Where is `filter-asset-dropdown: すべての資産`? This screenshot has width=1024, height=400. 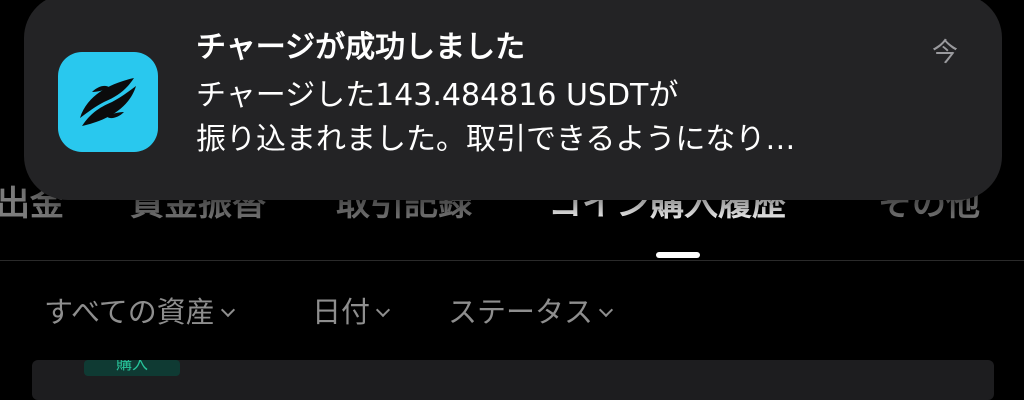
filter-asset-dropdown: すべての資産 is located at coordinates (139, 312).